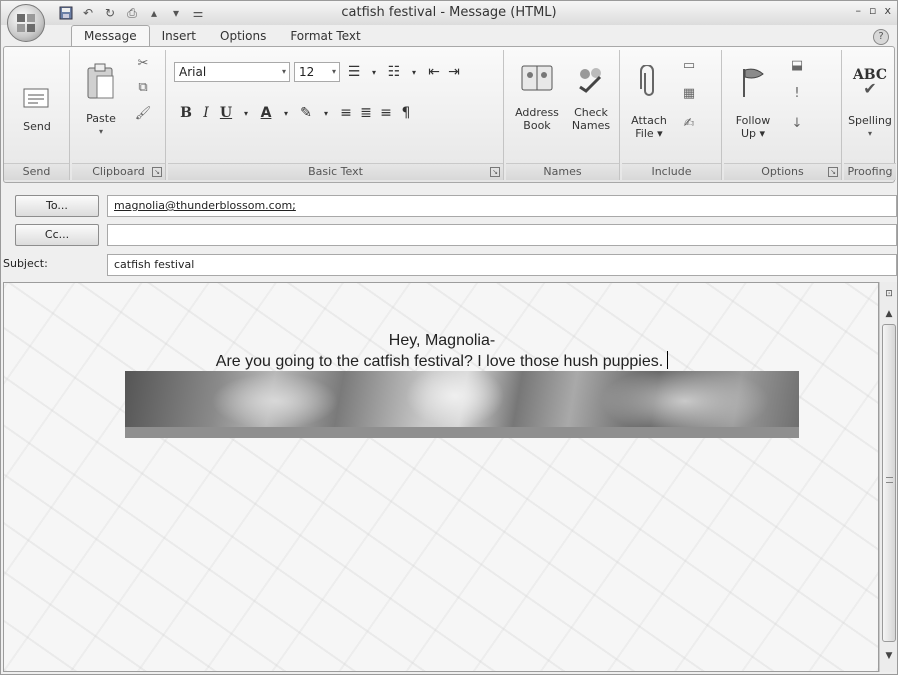 The image size is (898, 675). Describe the element at coordinates (206, 113) in the screenshot. I see `italic-button: I` at that location.